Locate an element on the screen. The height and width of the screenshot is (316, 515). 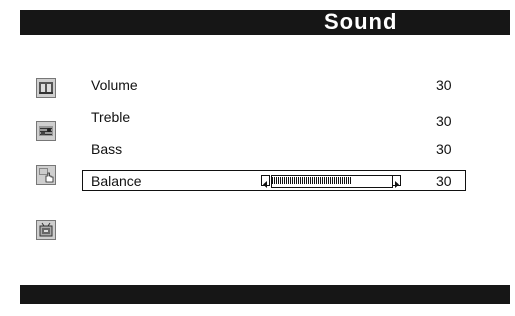
menu-item-label: Treble is located at coordinates (111, 117).